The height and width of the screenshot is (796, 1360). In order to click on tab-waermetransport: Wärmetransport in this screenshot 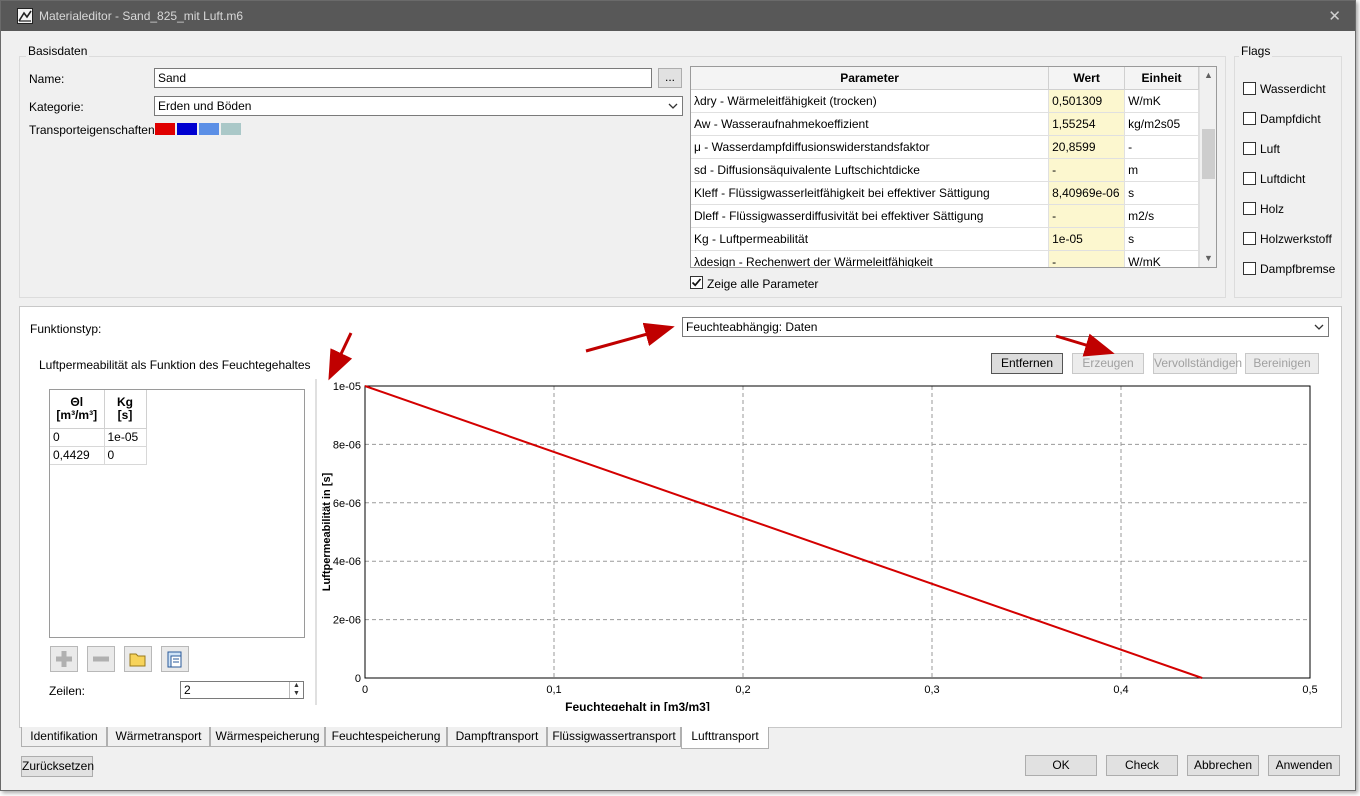, I will do `click(158, 737)`.